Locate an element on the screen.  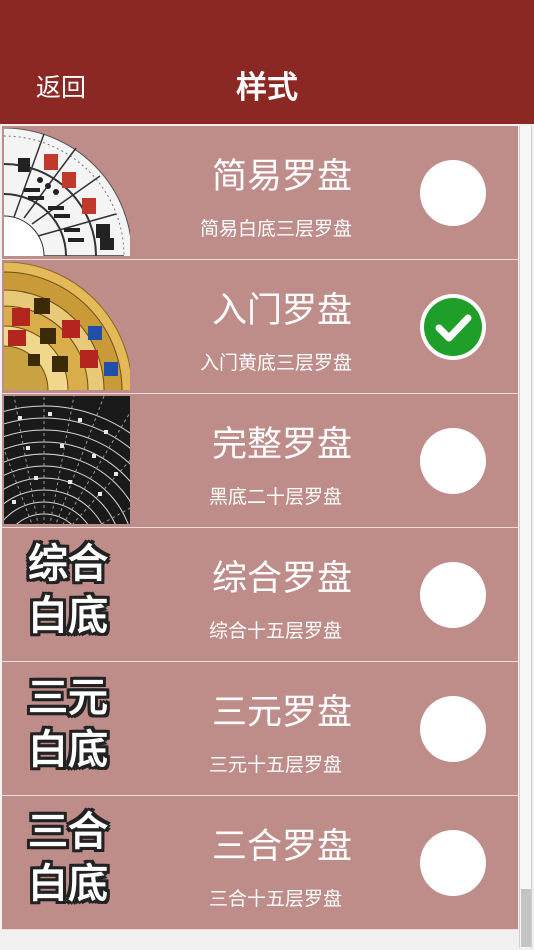
page-title: 样式 is located at coordinates (267, 88).